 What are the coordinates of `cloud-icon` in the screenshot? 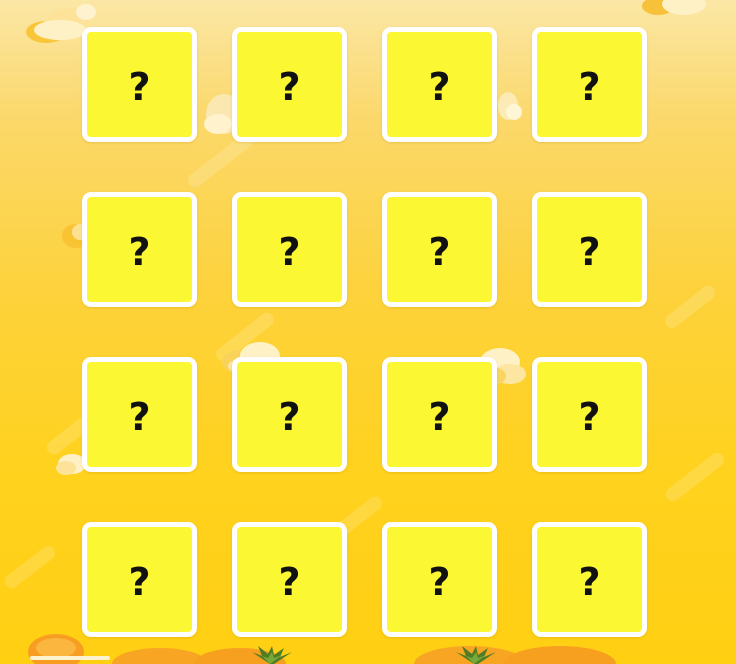 It's located at (674, 7).